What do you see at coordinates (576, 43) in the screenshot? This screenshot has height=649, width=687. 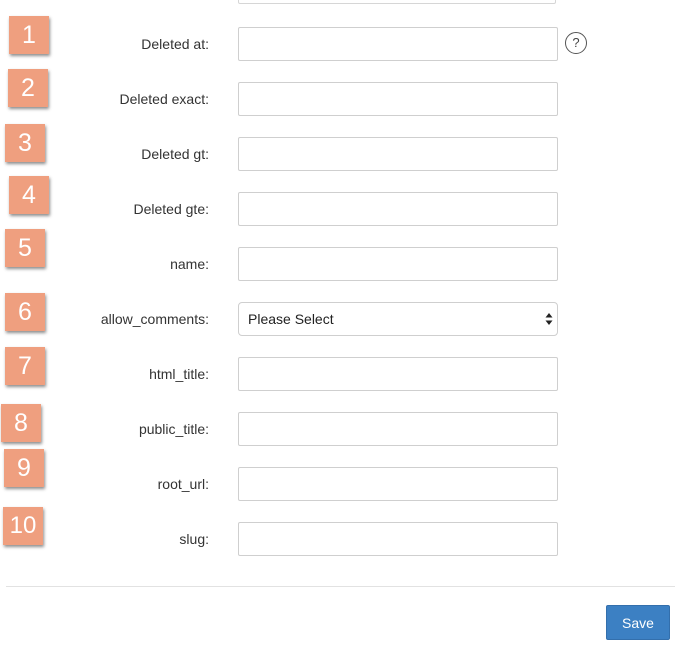 I see `help-icon: ?` at bounding box center [576, 43].